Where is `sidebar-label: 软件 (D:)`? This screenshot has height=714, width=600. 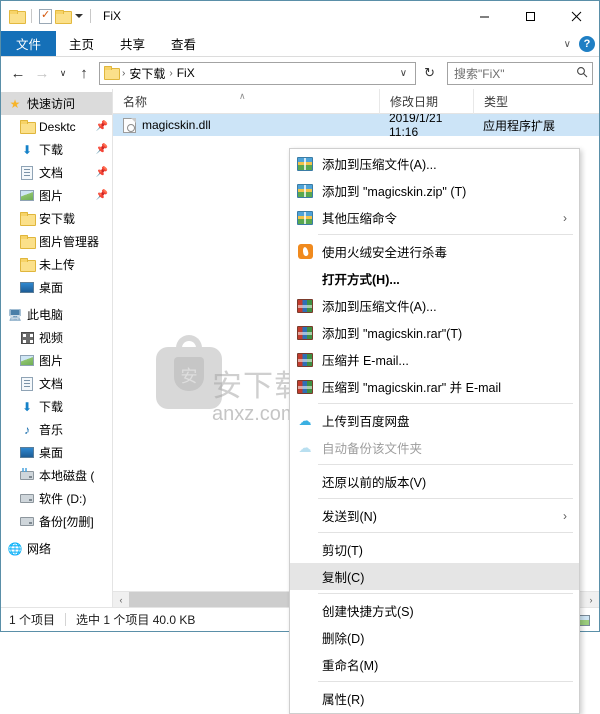
sidebar-label: 软件 (D:) is located at coordinates (63, 499).